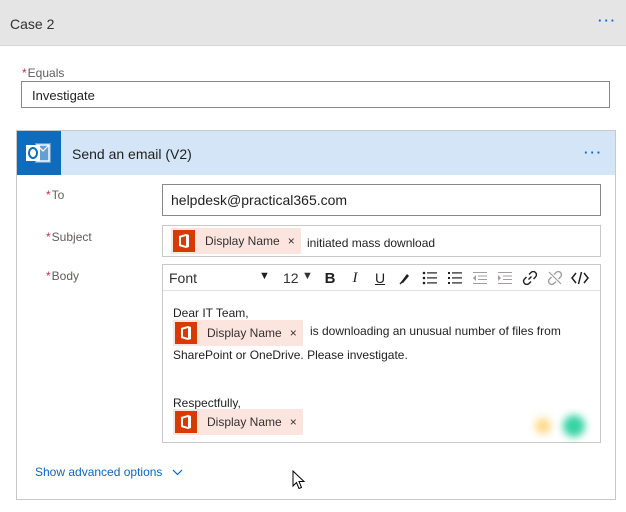 This screenshot has width=626, height=512. I want to click on mouse-cursor-icon, so click(299, 480).